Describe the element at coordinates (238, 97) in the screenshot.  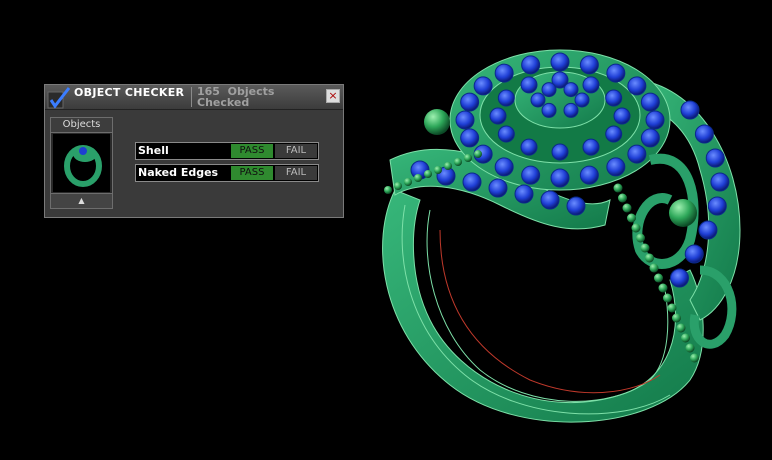
I see `objects-checked-count: 165 Objects Checked` at that location.